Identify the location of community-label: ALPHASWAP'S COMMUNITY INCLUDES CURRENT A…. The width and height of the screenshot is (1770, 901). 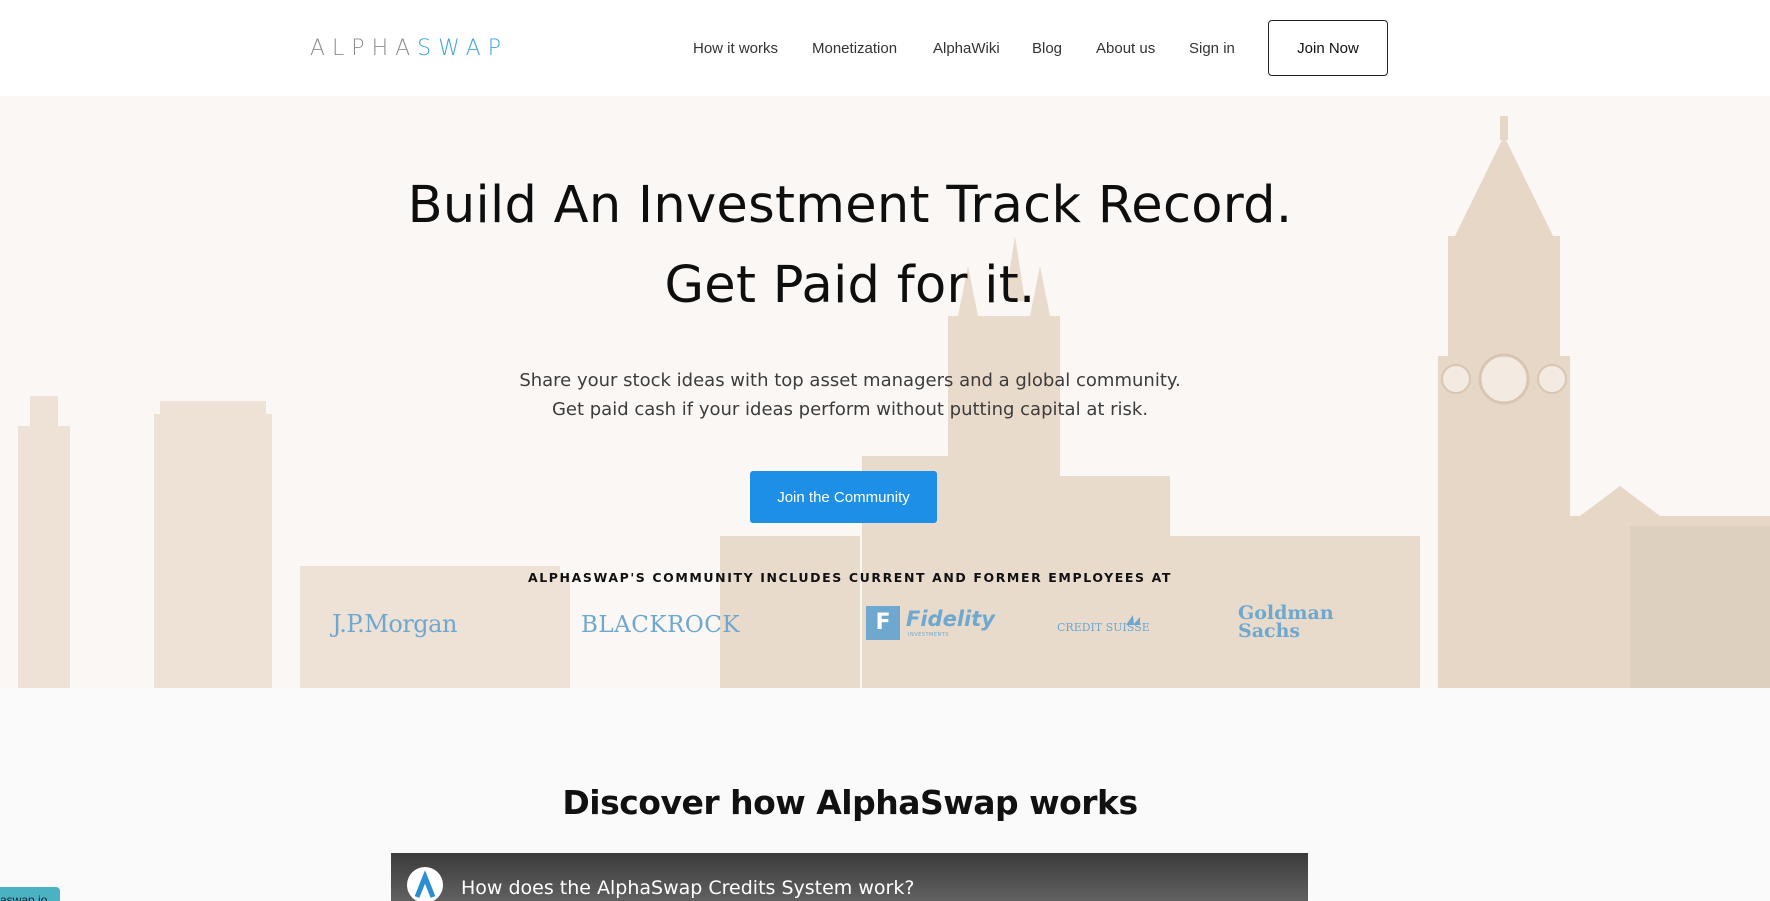
(850, 577).